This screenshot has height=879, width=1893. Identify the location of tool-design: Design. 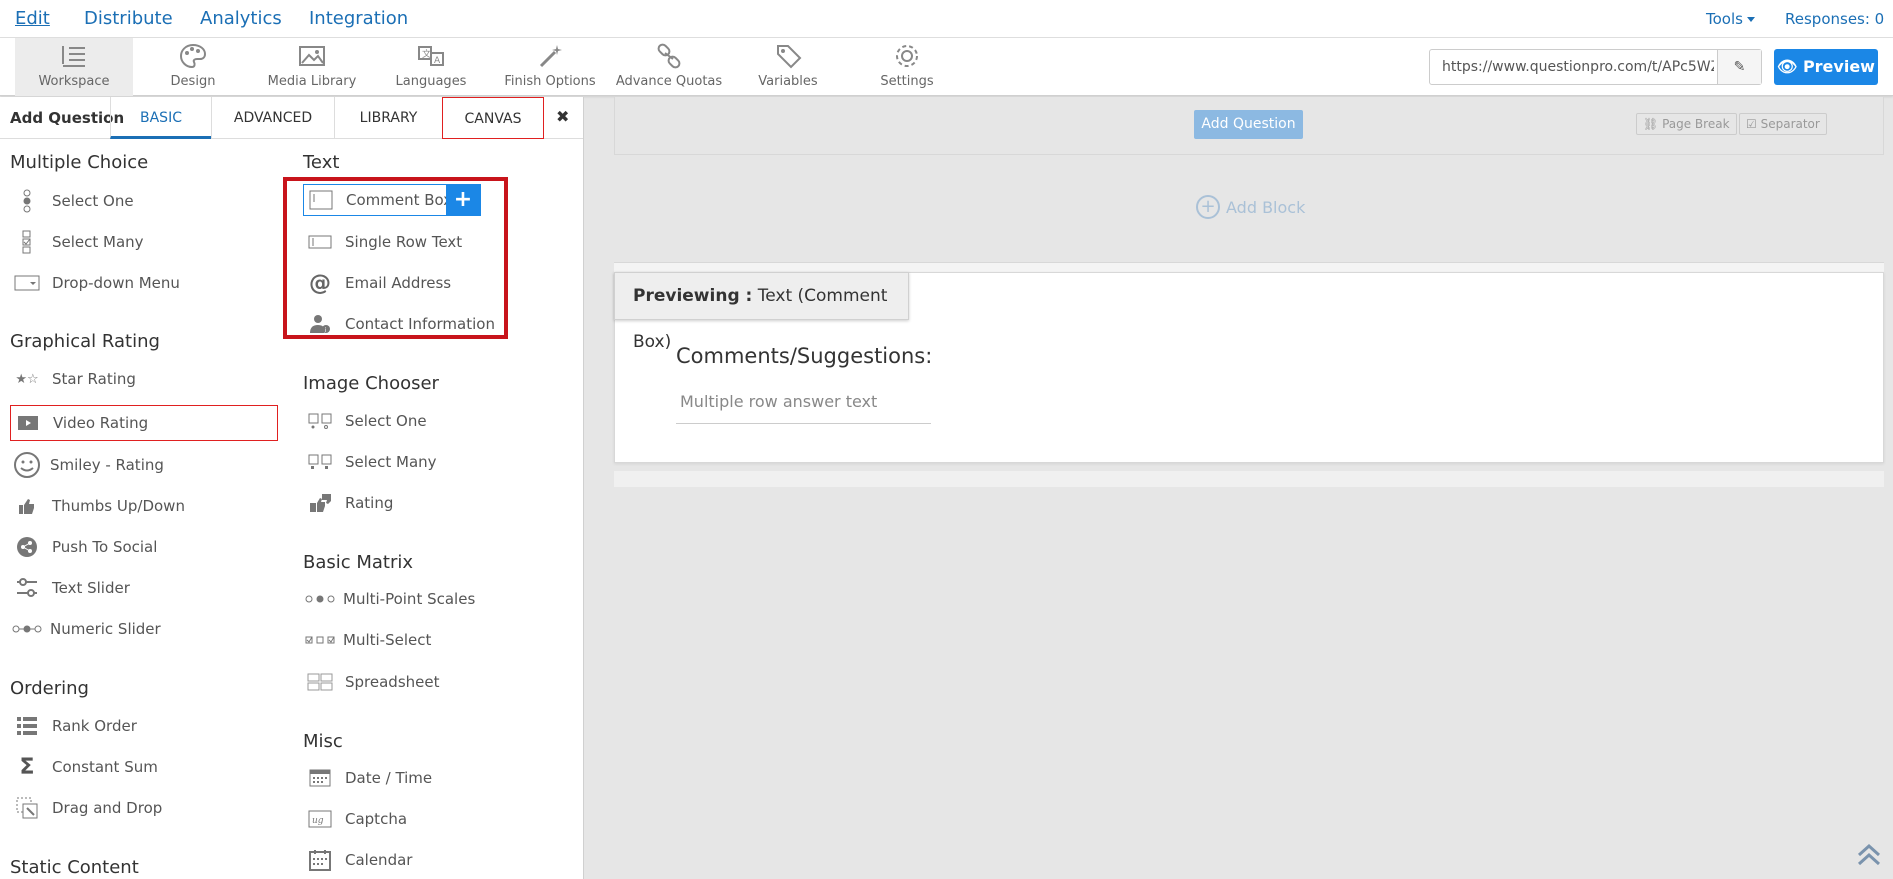
(193, 67).